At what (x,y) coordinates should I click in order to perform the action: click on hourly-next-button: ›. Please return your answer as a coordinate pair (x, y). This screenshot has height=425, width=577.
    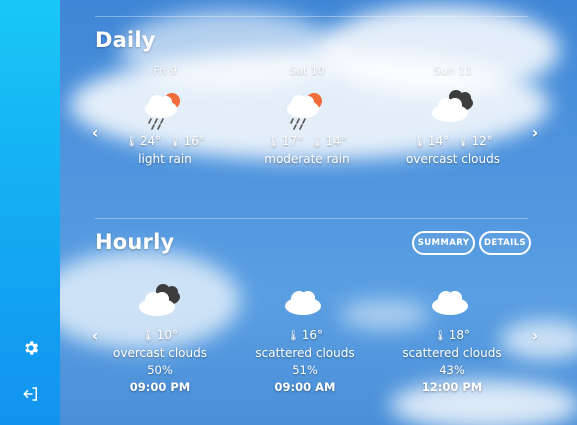
    Looking at the image, I should click on (535, 335).